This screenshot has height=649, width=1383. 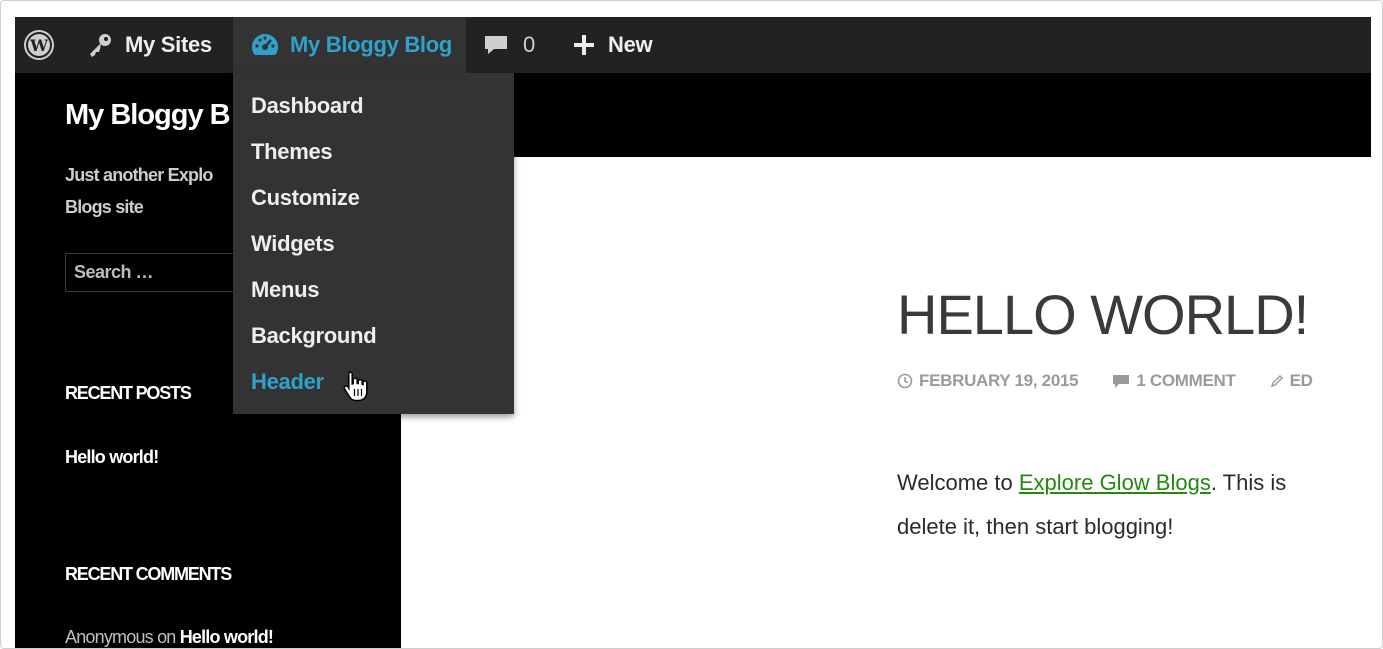 What do you see at coordinates (371, 44) in the screenshot?
I see `blog-name-label: My Bloggy Blog` at bounding box center [371, 44].